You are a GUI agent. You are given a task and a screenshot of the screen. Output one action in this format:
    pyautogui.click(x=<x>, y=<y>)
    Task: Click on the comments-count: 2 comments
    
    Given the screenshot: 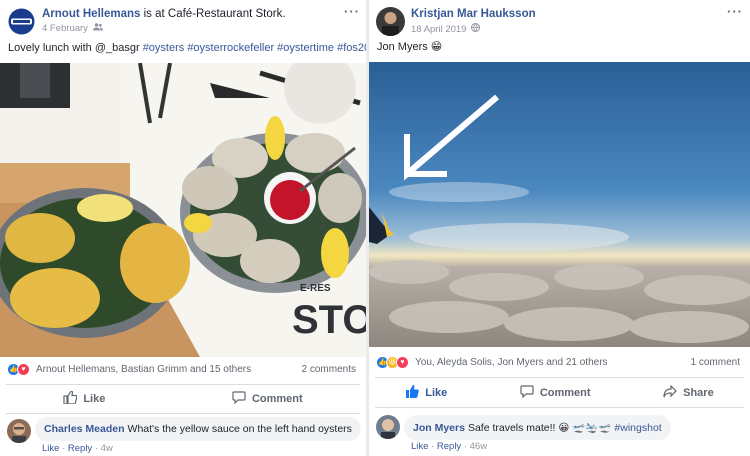 What is the action you would take?
    pyautogui.click(x=329, y=369)
    